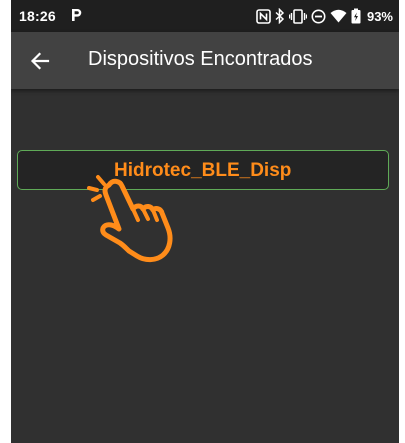 This screenshot has width=405, height=443. I want to click on battery-icon, so click(356, 16).